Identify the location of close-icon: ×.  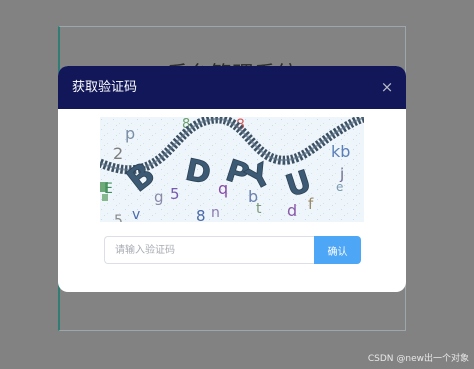
(387, 86).